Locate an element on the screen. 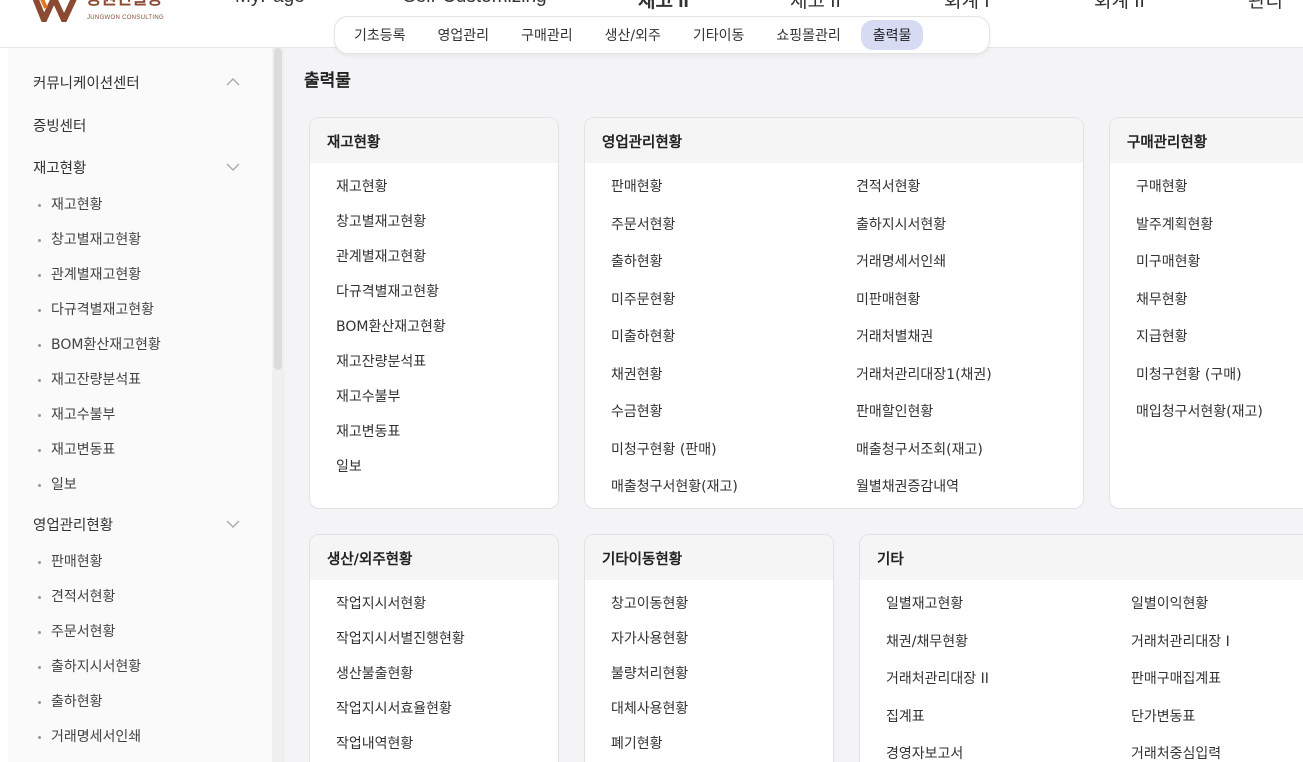 The width and height of the screenshot is (1303, 762). report-link: 판매할인현황 is located at coordinates (894, 411).